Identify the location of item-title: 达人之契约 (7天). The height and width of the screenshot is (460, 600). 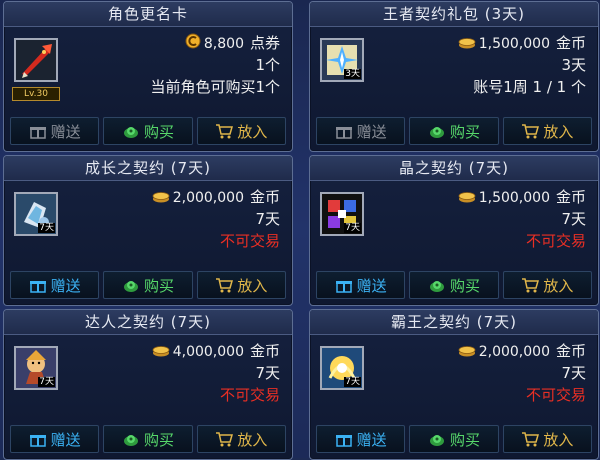
(148, 322).